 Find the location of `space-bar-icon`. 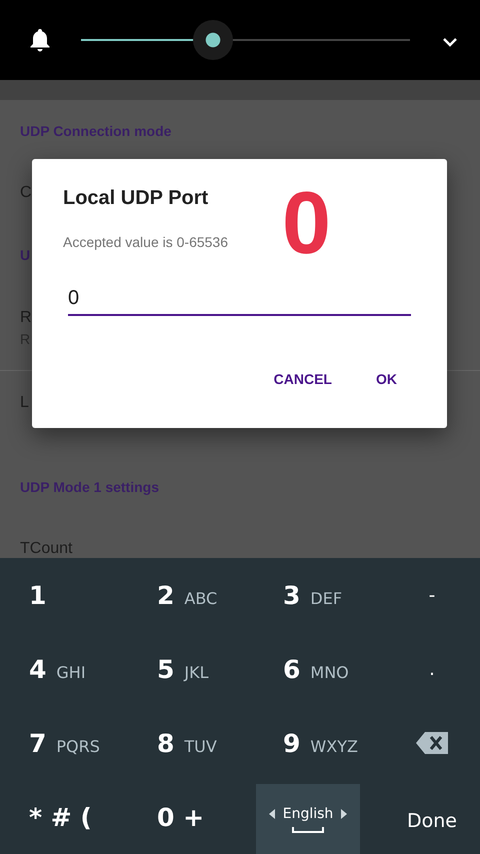

space-bar-icon is located at coordinates (308, 829).